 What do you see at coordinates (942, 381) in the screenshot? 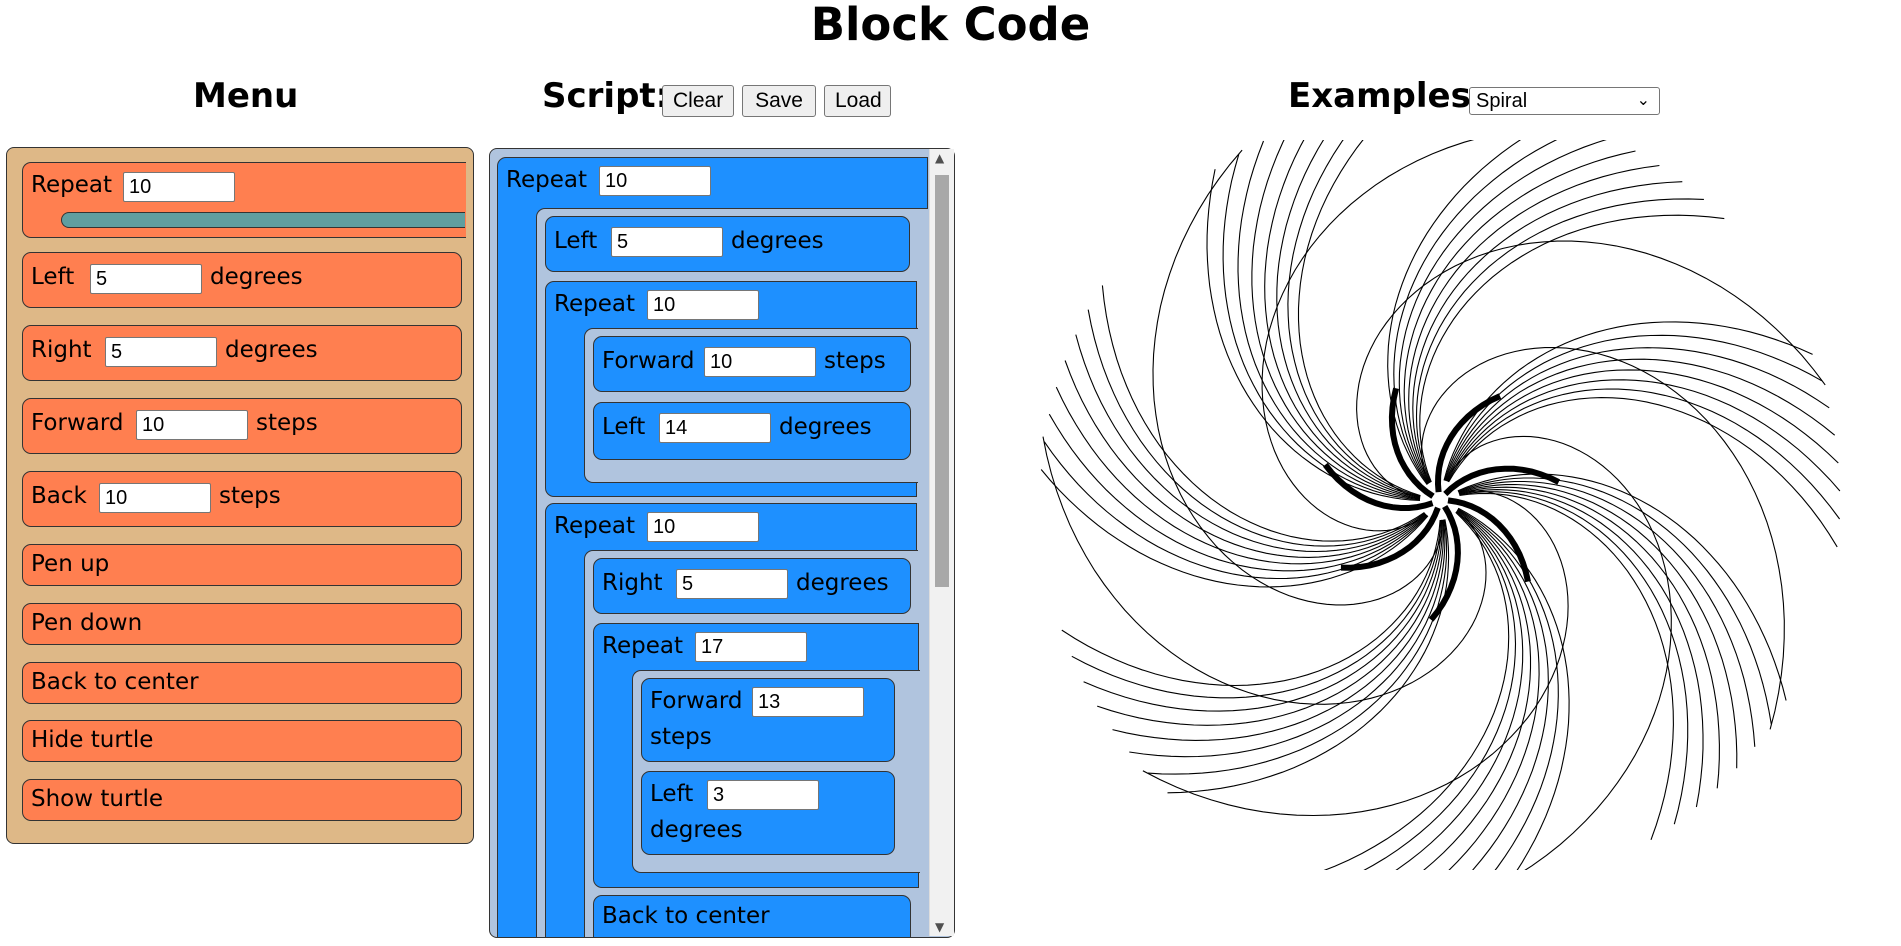
I see `scrollbar-thumb` at bounding box center [942, 381].